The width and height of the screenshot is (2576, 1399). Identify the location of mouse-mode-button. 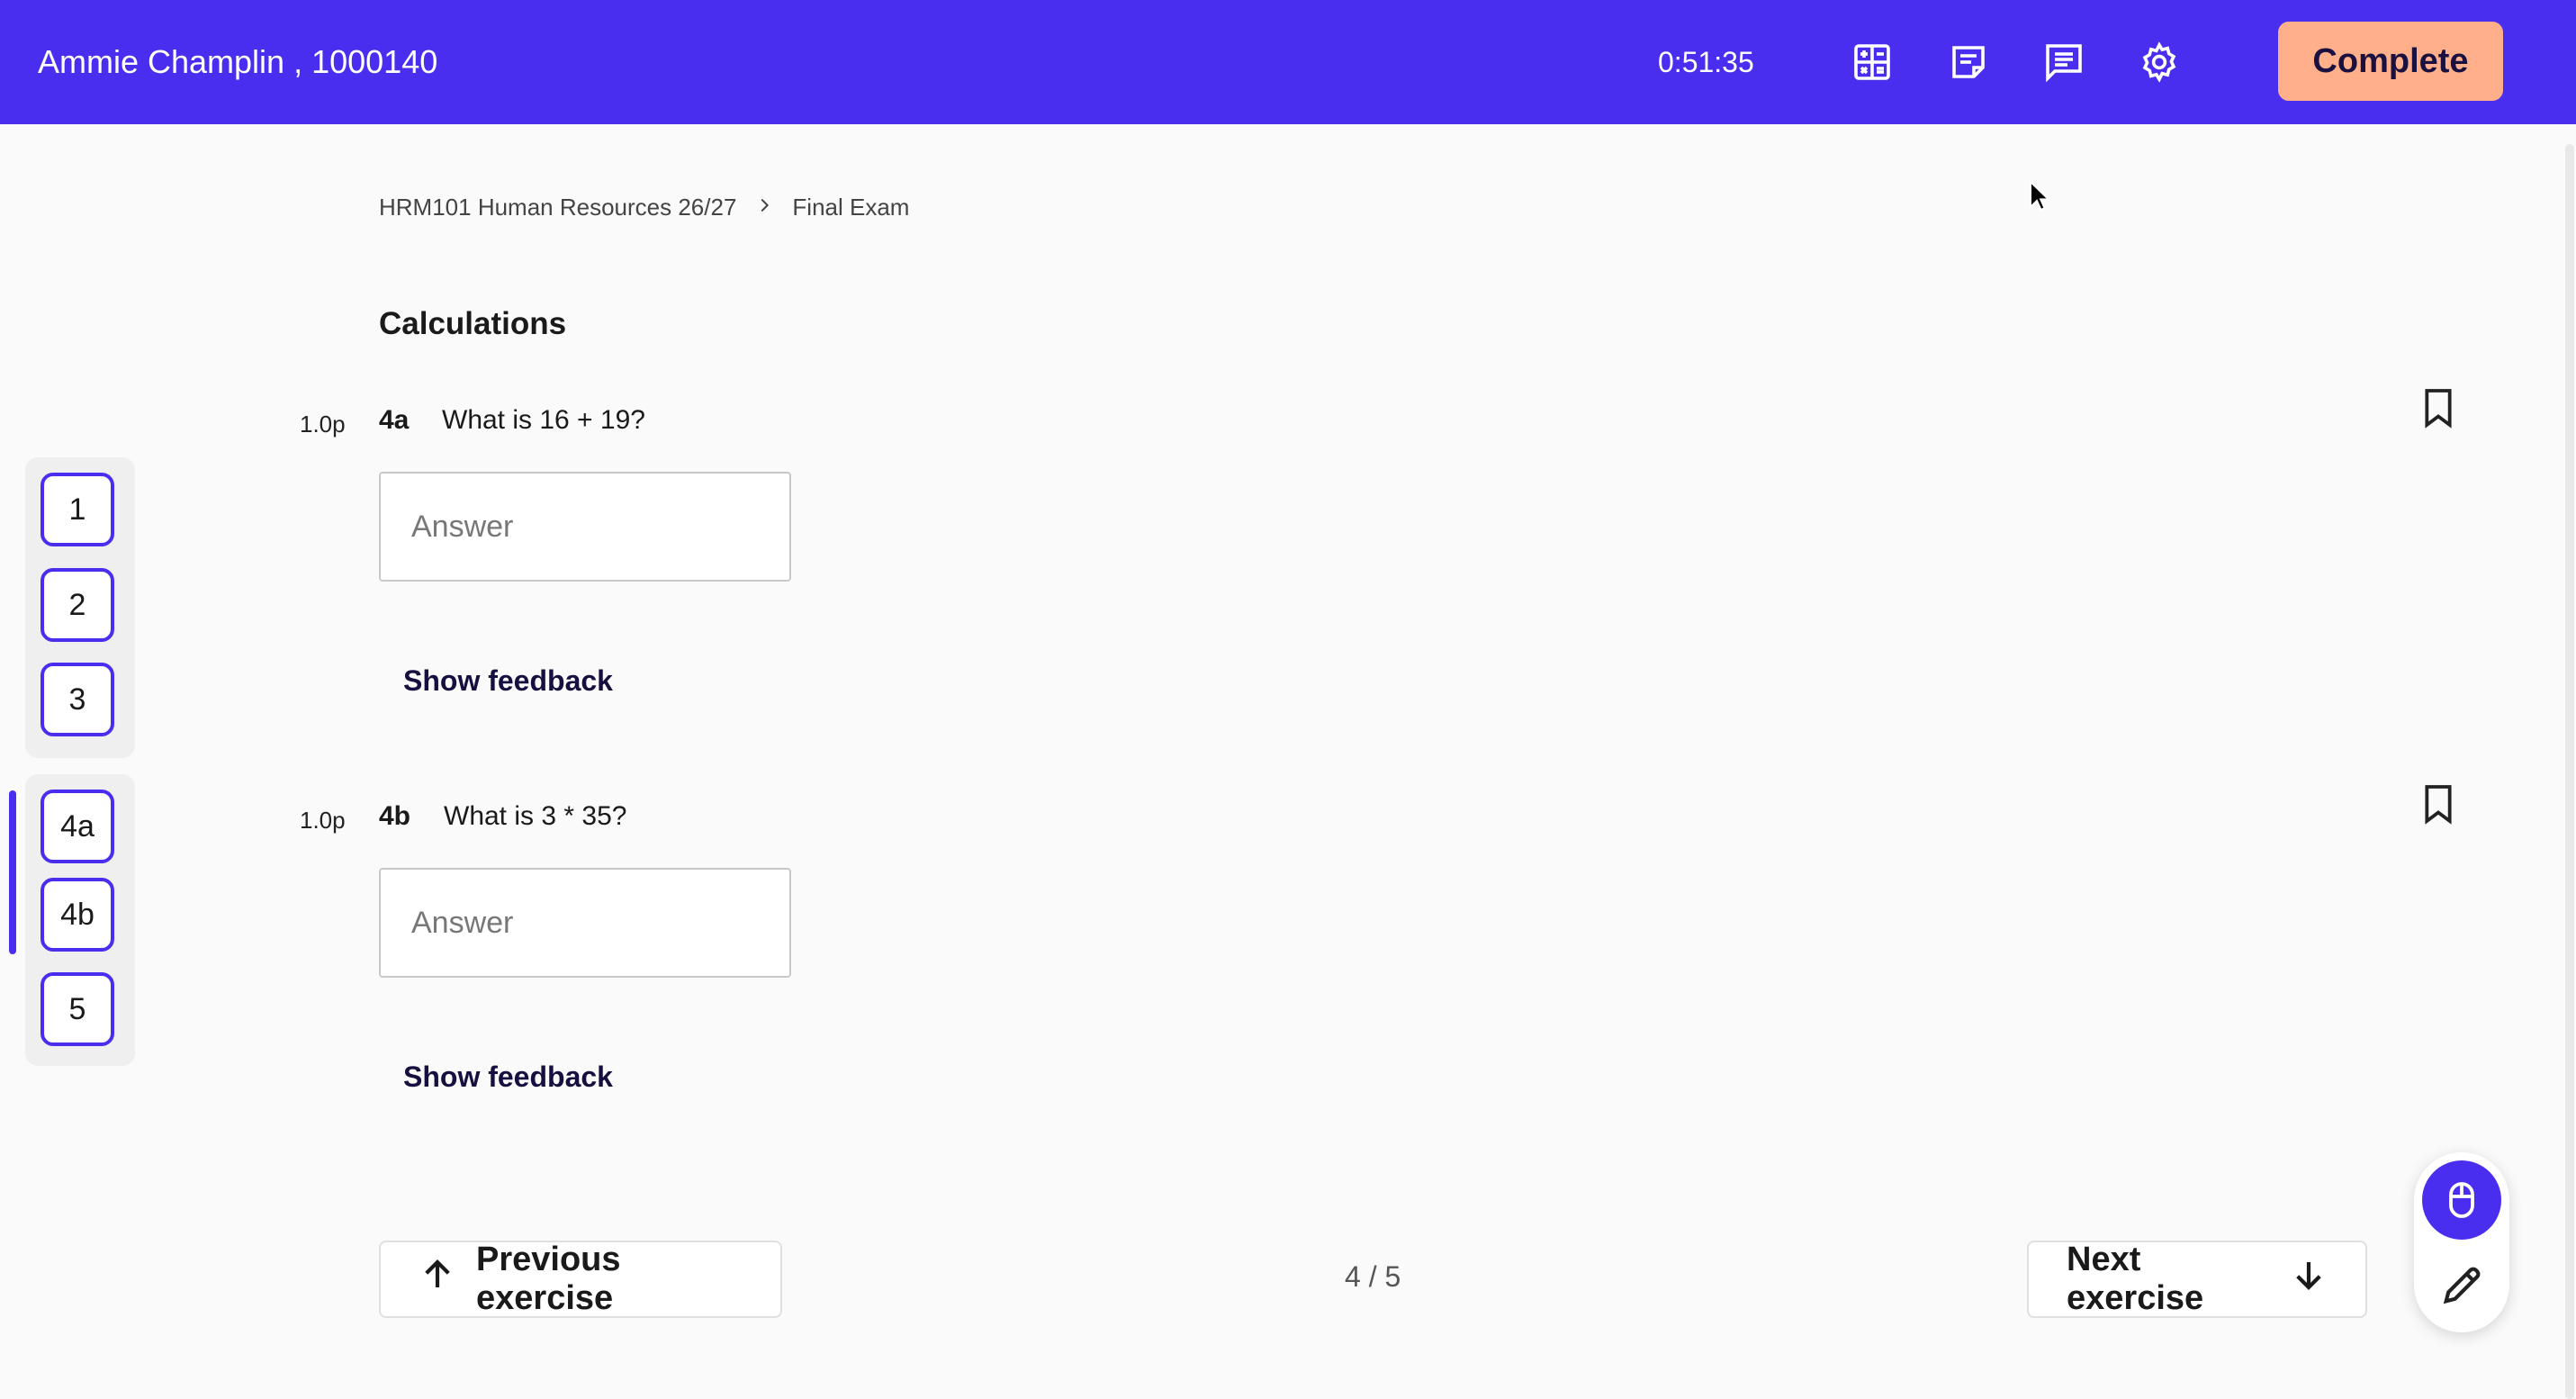
(2461, 1200).